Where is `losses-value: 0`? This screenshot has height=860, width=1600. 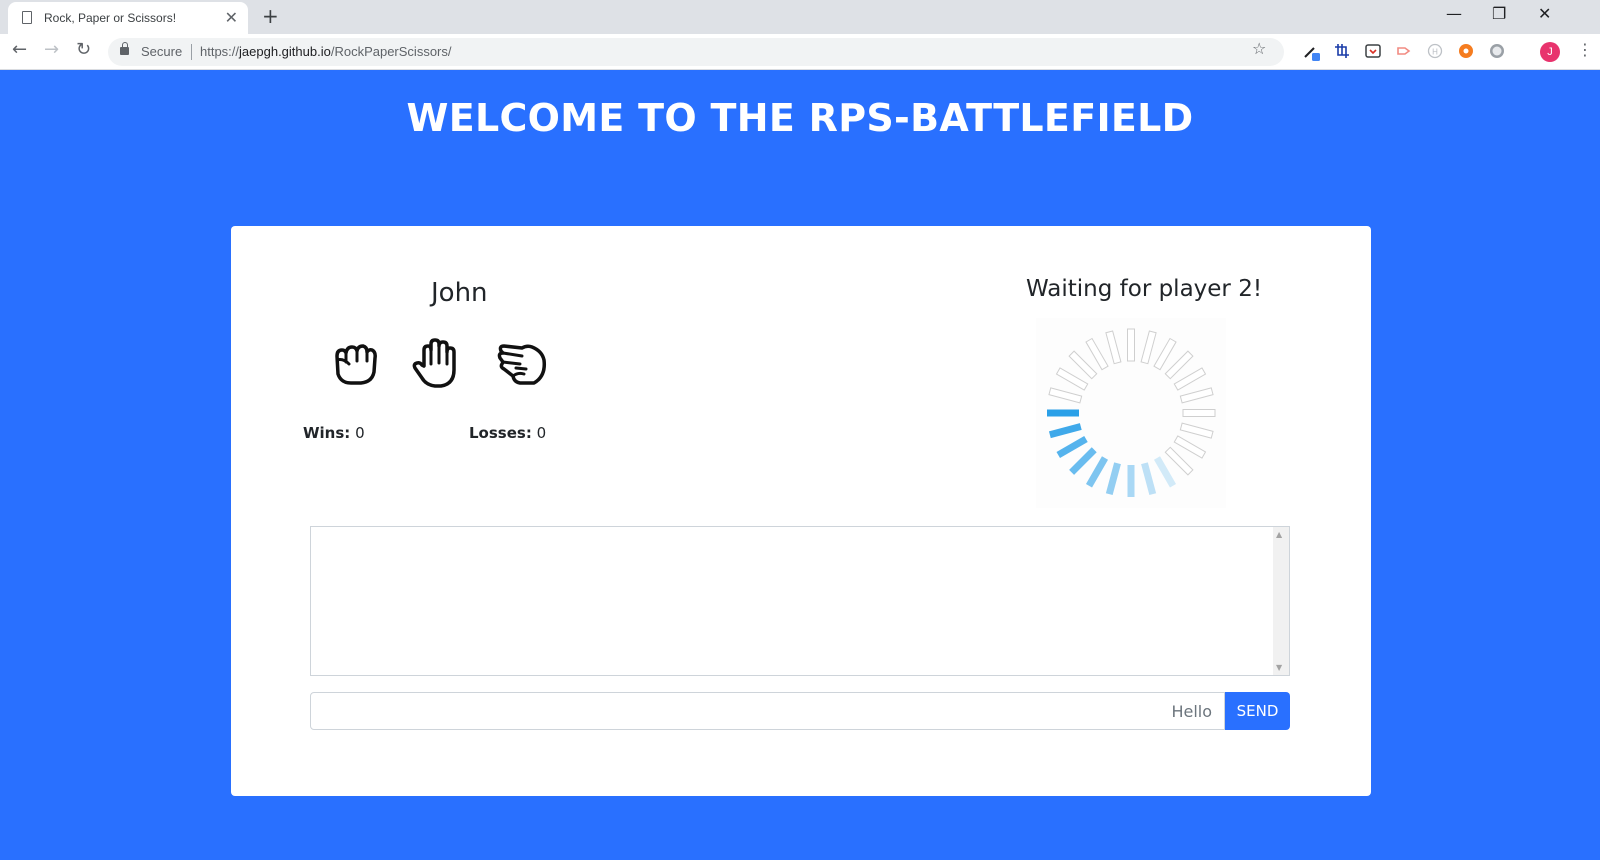 losses-value: 0 is located at coordinates (541, 433).